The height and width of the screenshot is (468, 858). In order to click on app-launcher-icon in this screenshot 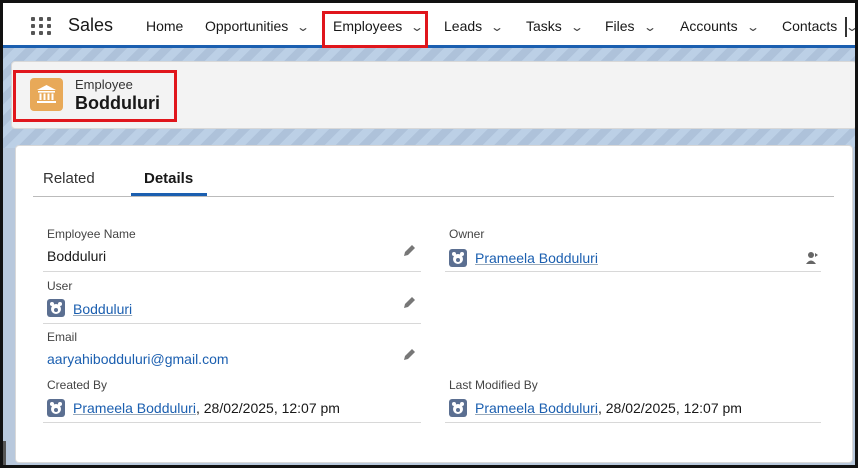, I will do `click(42, 26)`.